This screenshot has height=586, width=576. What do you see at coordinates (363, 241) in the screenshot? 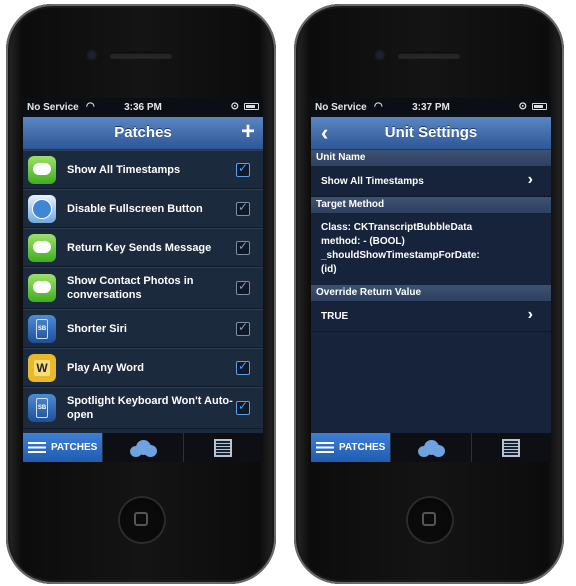
I see `target-method-line: method: - (BOOL)` at bounding box center [363, 241].